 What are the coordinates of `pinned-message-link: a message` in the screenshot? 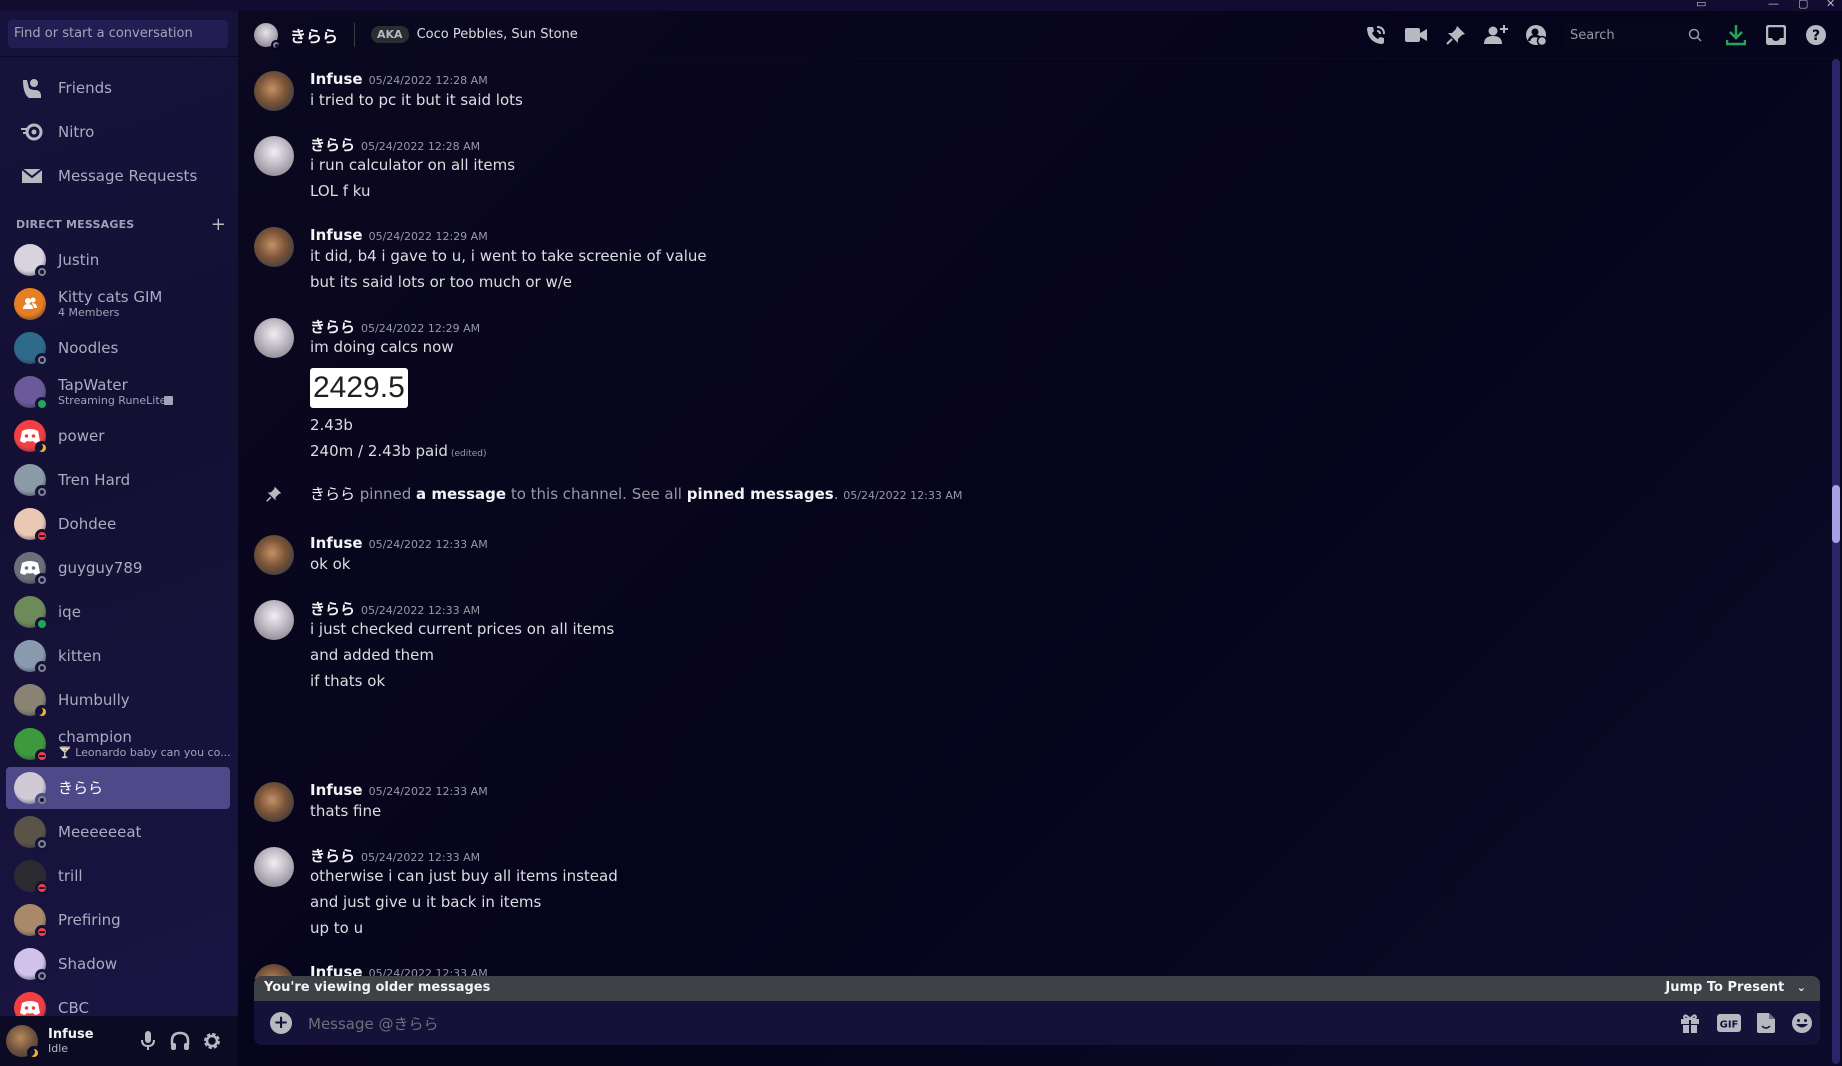 It's located at (461, 494).